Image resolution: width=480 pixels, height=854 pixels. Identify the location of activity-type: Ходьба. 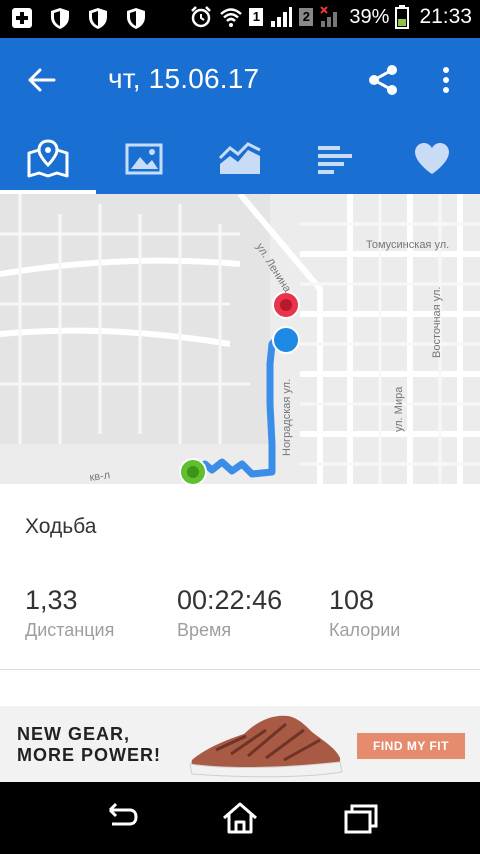
(61, 526).